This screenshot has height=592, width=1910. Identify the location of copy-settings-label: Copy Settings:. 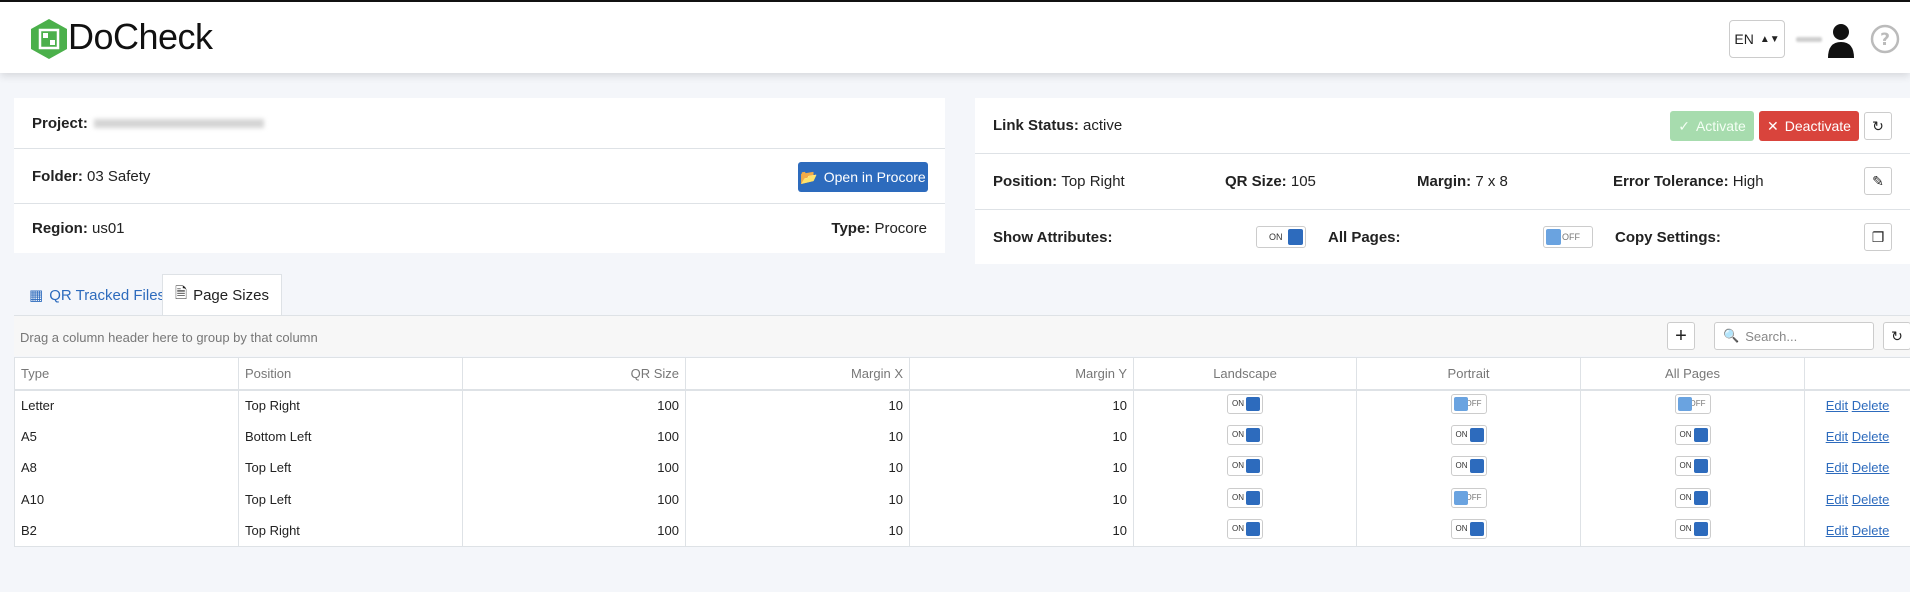
(1668, 237).